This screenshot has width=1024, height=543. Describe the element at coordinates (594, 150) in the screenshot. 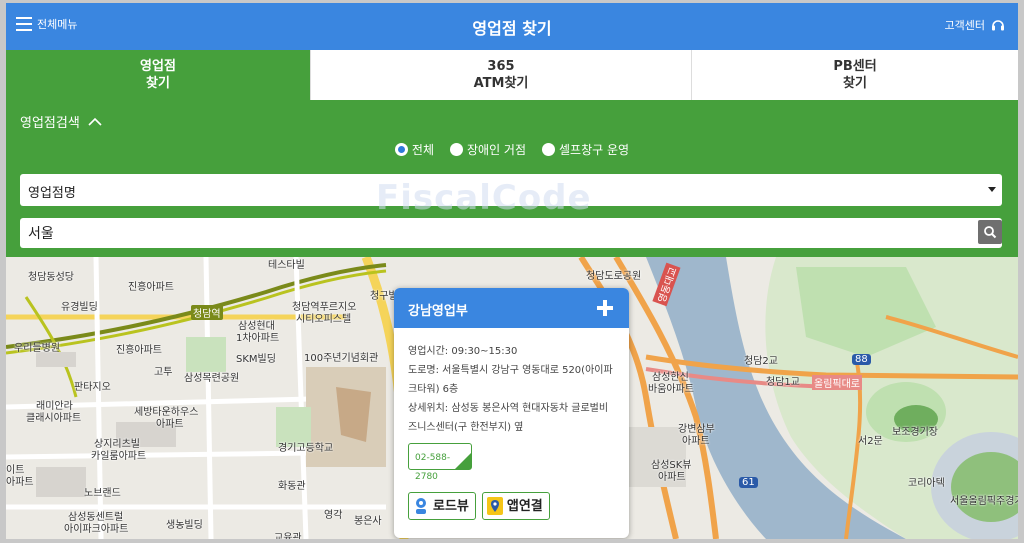

I see `radio-self-service-label: 셀프창구 운영` at that location.